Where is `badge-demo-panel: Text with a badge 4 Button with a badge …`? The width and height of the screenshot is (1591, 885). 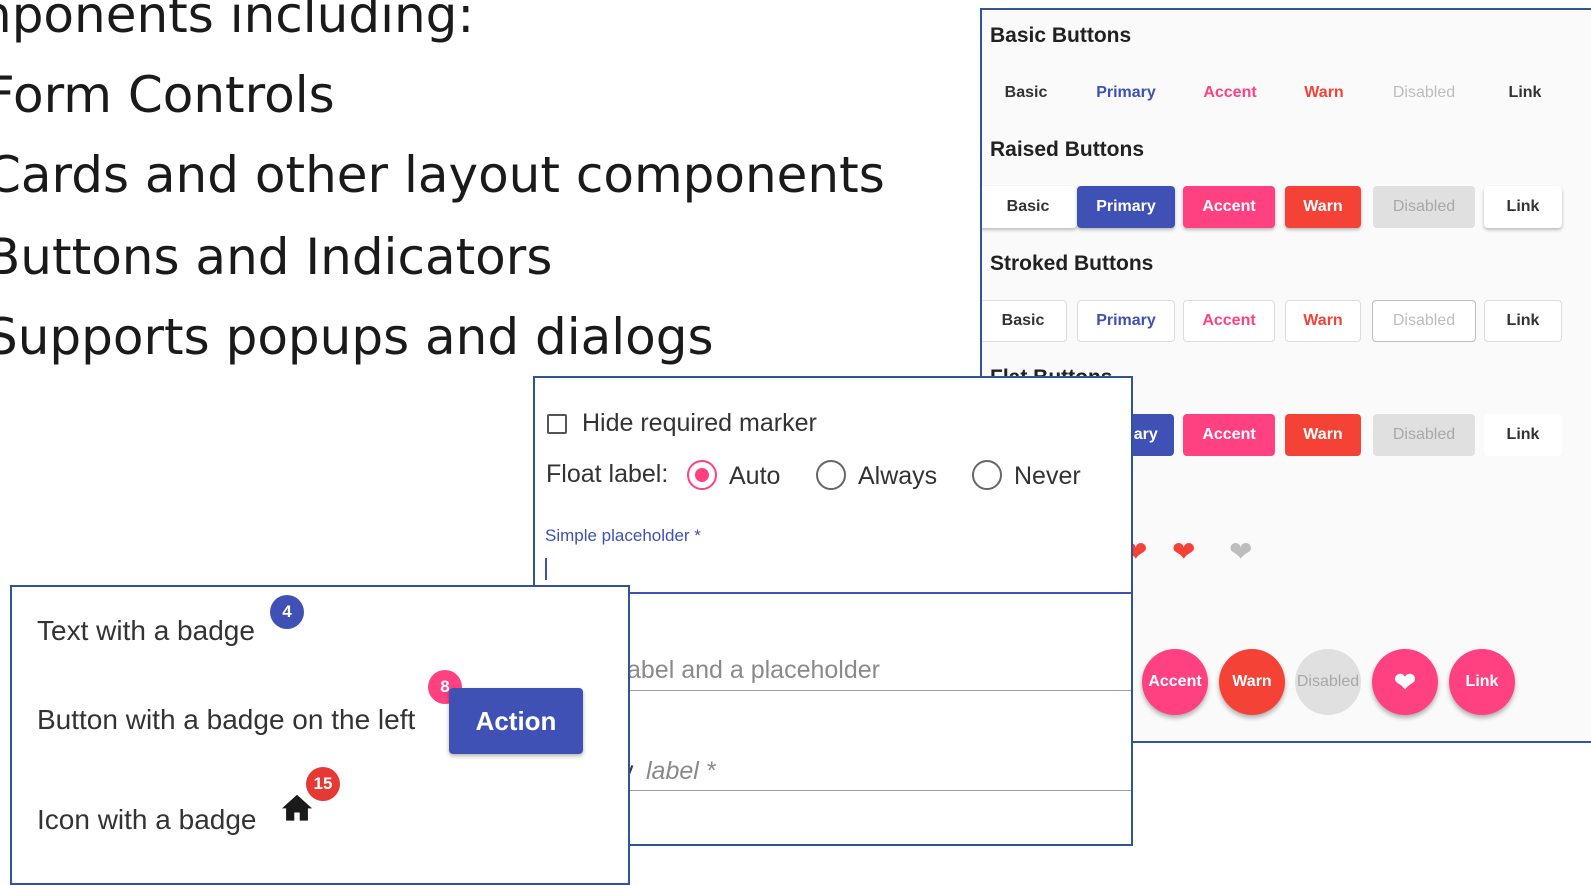 badge-demo-panel: Text with a badge 4 Button with a badge … is located at coordinates (320, 735).